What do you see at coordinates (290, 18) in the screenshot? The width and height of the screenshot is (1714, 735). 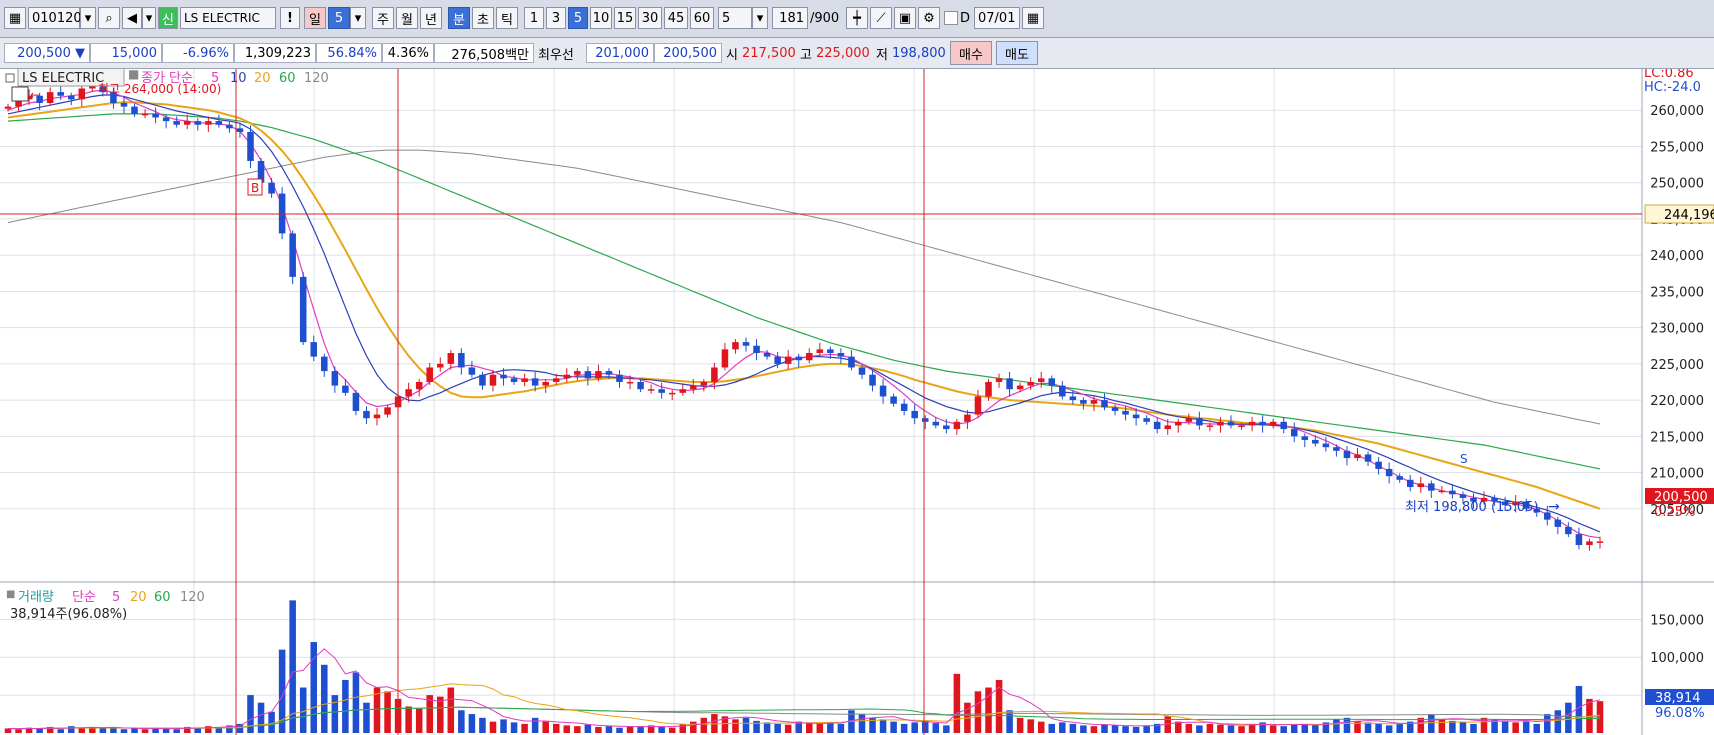 I see `alert-button: !` at bounding box center [290, 18].